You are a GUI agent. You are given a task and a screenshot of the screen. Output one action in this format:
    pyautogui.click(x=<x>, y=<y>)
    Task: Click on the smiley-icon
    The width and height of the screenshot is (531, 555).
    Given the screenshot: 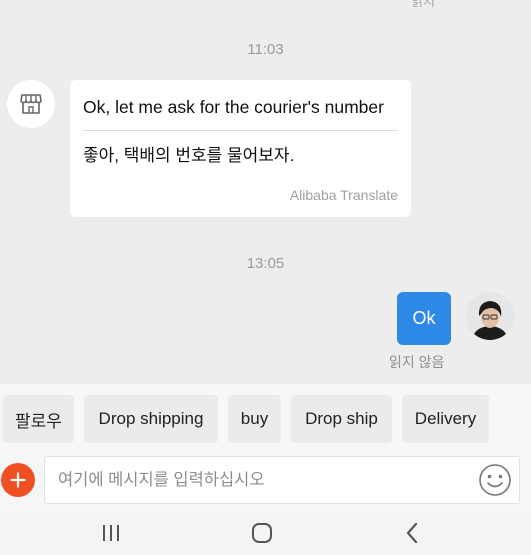 What is the action you would take?
    pyautogui.click(x=495, y=480)
    